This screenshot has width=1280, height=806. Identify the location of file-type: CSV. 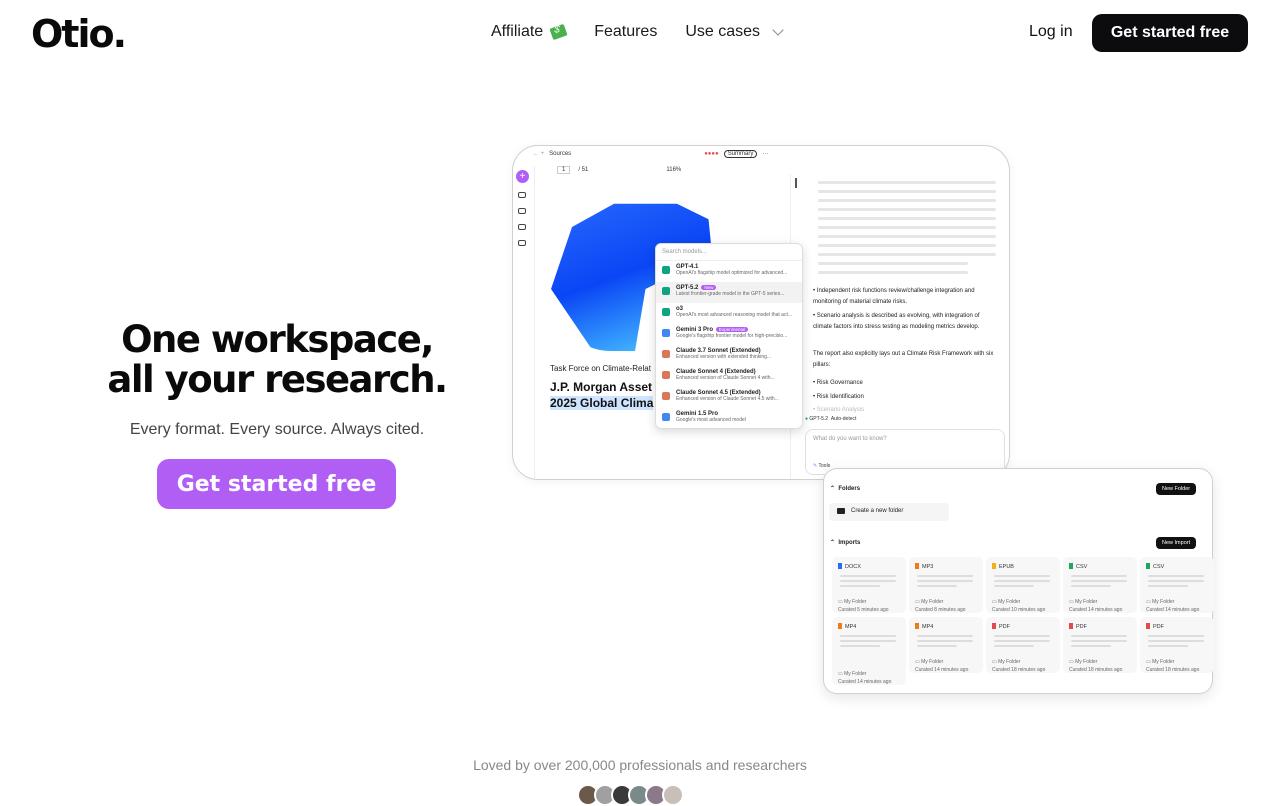
(1078, 566).